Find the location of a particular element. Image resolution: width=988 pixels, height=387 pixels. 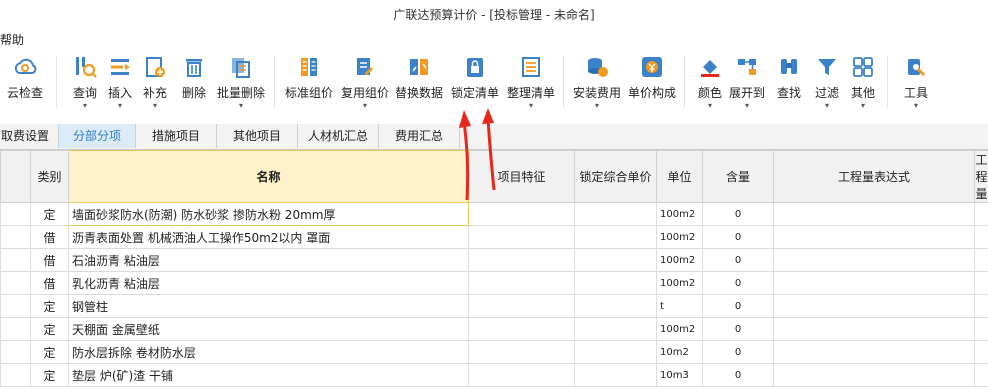

table-row: 定墙面砂浆防水(防潮) 防水砂浆 掺防水粉 20mm厚 100m20 is located at coordinates (494, 214).